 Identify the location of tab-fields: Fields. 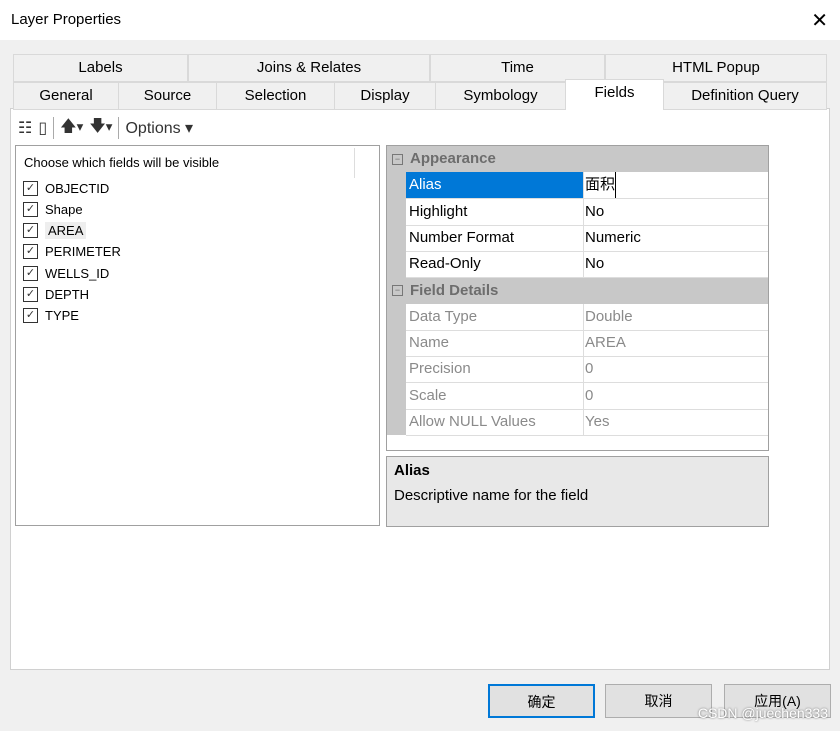
(614, 94).